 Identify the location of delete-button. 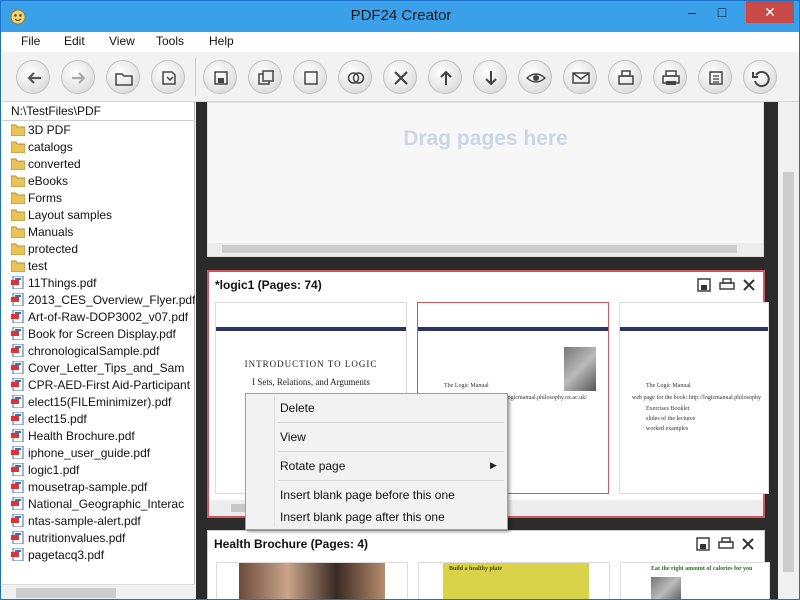
(400, 77).